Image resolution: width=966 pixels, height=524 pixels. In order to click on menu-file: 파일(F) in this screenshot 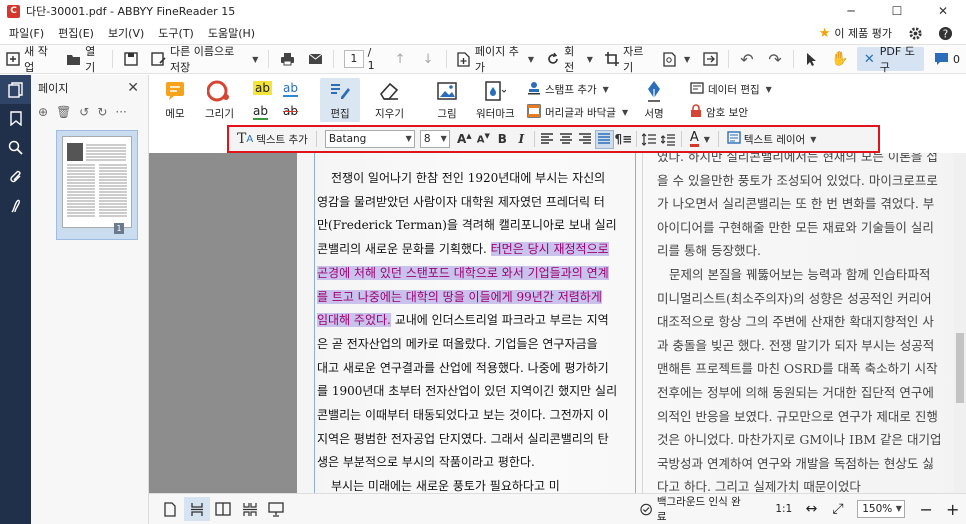, I will do `click(25, 33)`.